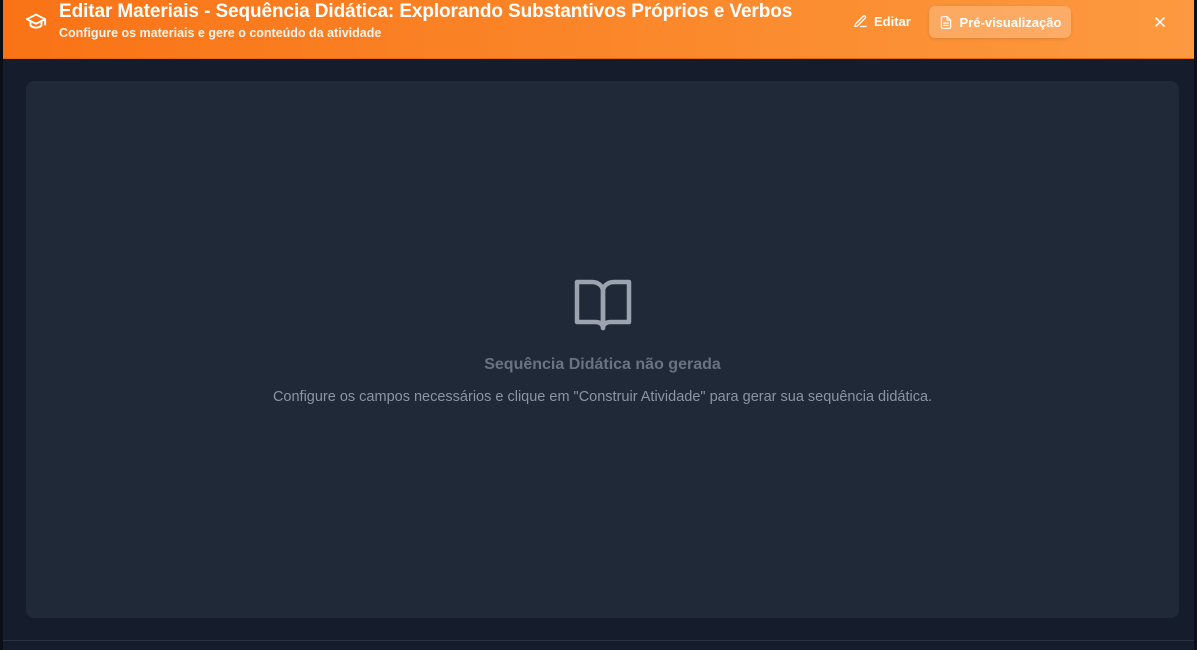 The image size is (1197, 650). What do you see at coordinates (892, 21) in the screenshot?
I see `edit-button-label: Editar` at bounding box center [892, 21].